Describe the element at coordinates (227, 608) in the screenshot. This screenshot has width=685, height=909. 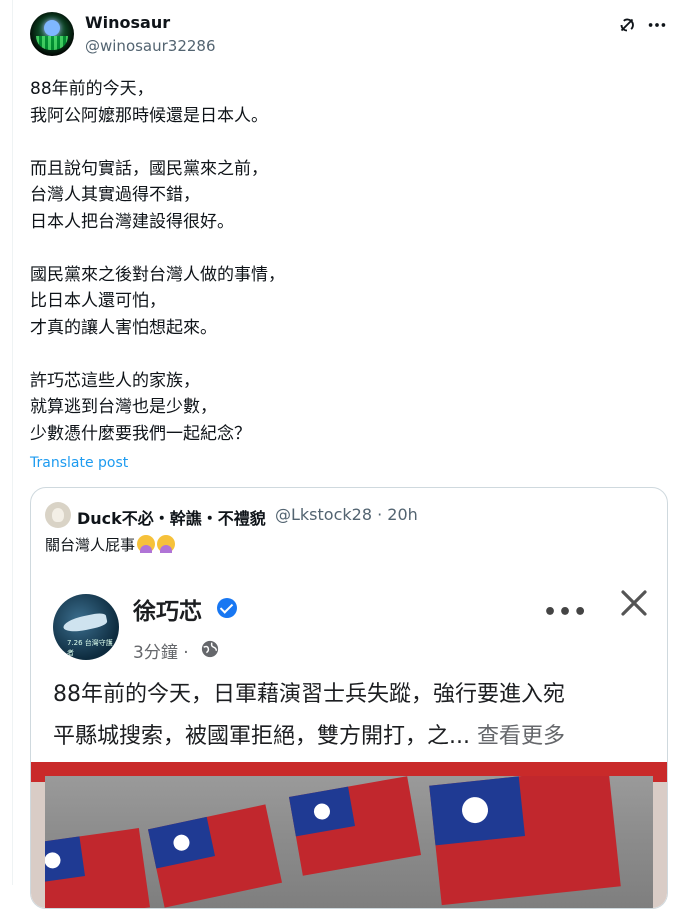
I see `verified-badge-icon` at that location.